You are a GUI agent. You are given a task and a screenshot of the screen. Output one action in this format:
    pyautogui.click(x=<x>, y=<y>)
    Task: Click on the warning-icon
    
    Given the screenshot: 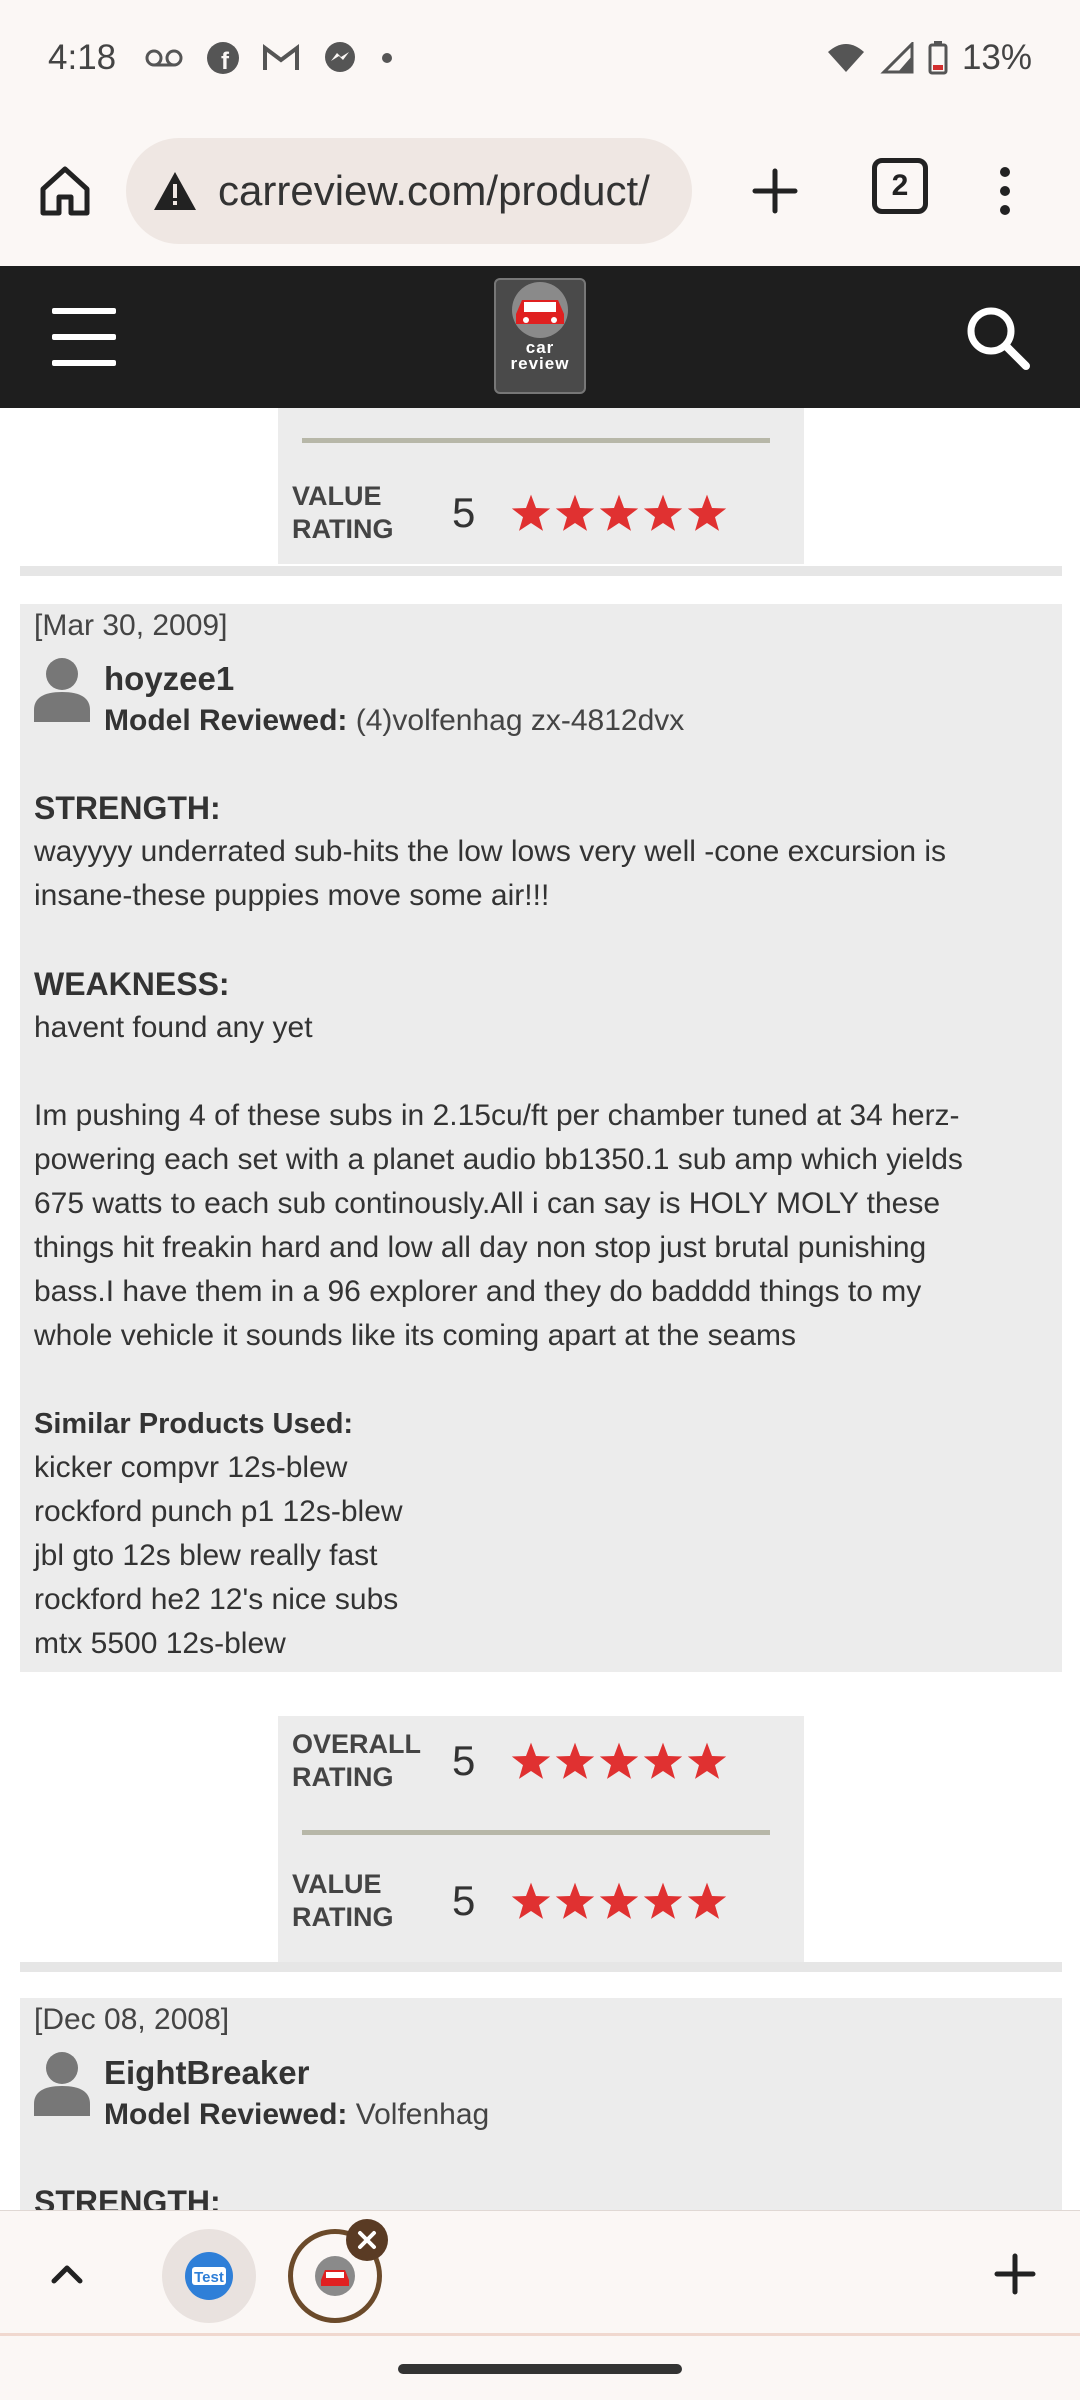 What is the action you would take?
    pyautogui.click(x=175, y=191)
    